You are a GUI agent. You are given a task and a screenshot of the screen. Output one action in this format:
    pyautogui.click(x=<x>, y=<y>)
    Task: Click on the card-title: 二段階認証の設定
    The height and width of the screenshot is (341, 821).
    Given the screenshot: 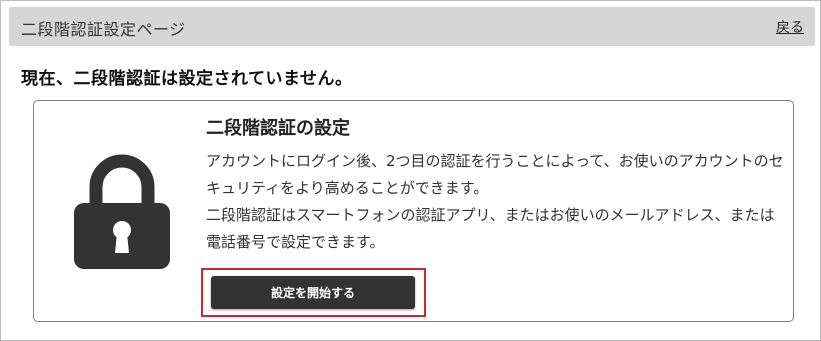 What is the action you would take?
    pyautogui.click(x=278, y=128)
    